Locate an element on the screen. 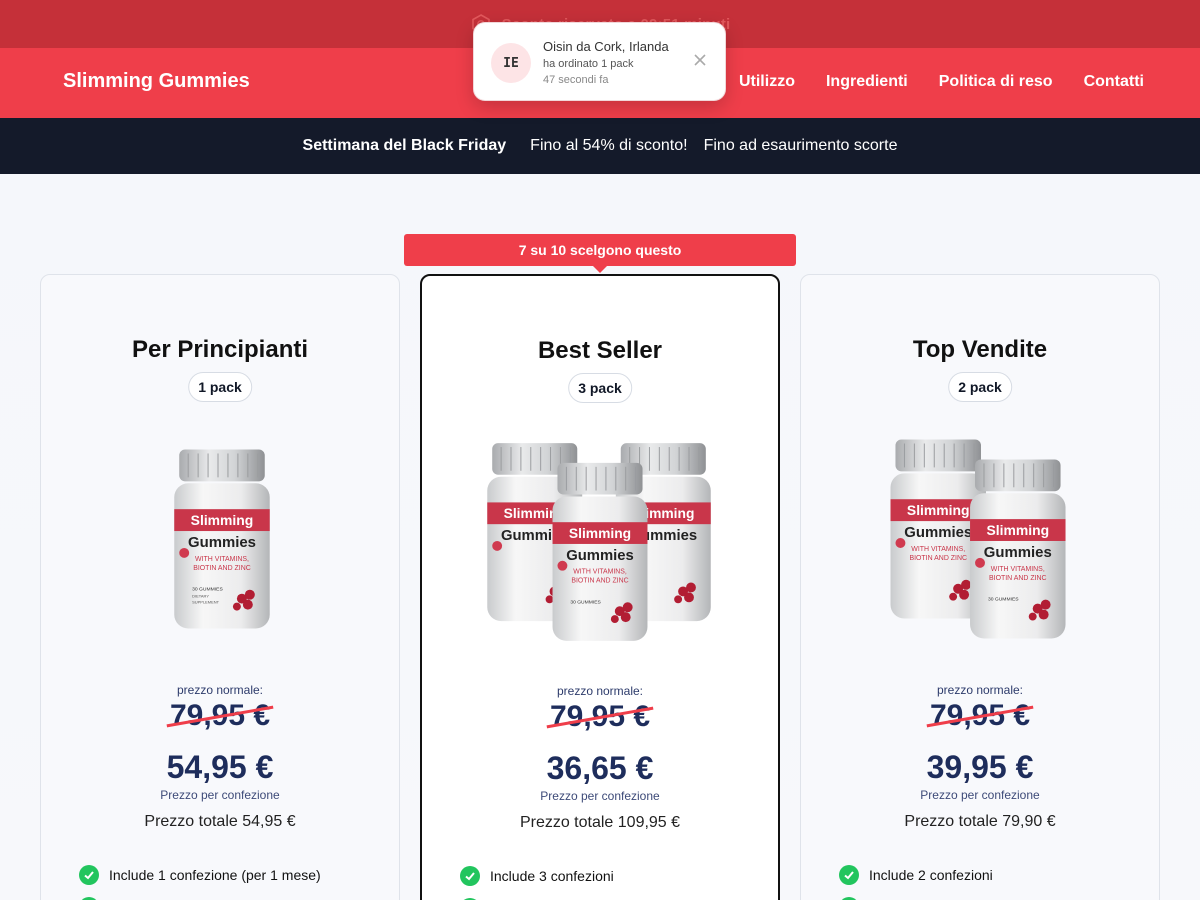 The image size is (1200, 900). close-icon is located at coordinates (700, 60).